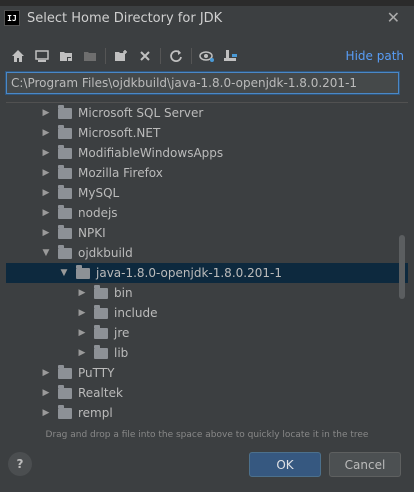 The width and height of the screenshot is (414, 492). What do you see at coordinates (136, 313) in the screenshot?
I see `tree-item-label: include` at bounding box center [136, 313].